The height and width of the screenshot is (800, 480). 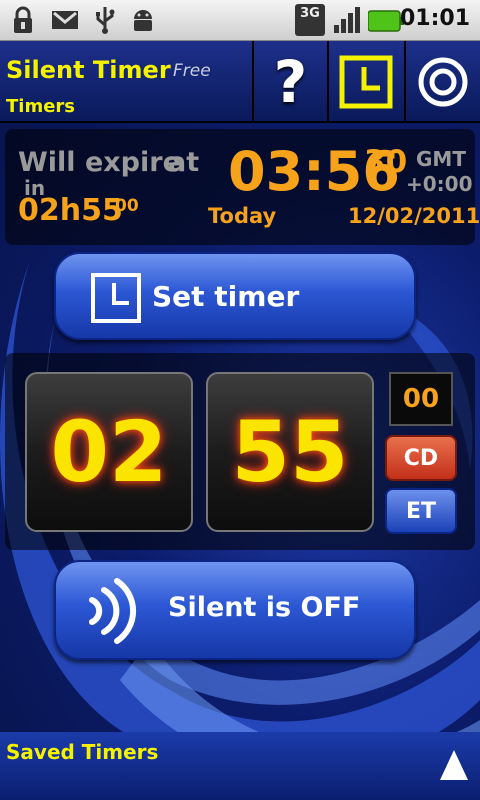 I want to click on silent-toggle-button: Silent is OFF, so click(x=235, y=610).